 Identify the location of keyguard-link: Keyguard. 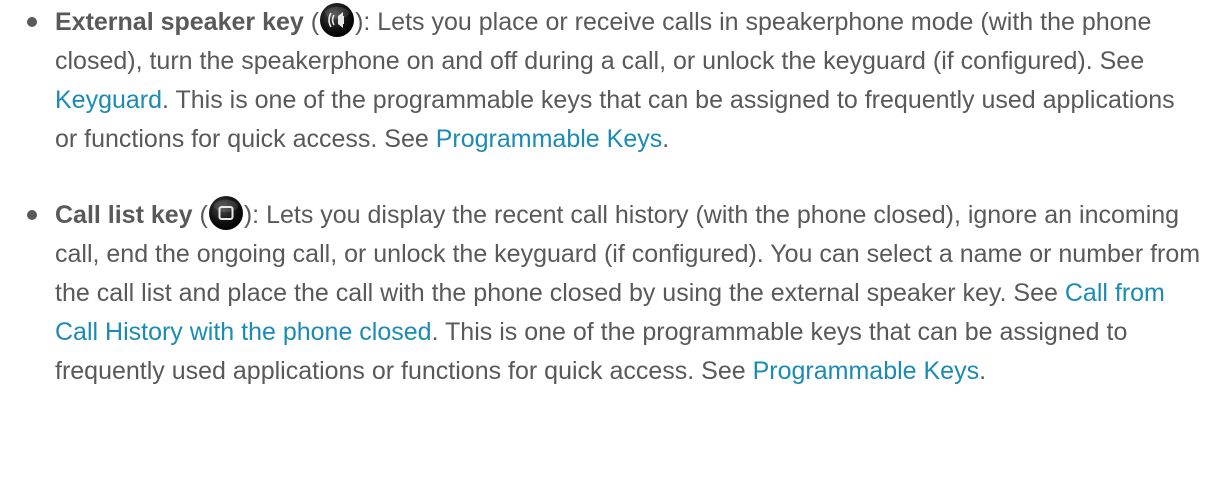
(108, 100).